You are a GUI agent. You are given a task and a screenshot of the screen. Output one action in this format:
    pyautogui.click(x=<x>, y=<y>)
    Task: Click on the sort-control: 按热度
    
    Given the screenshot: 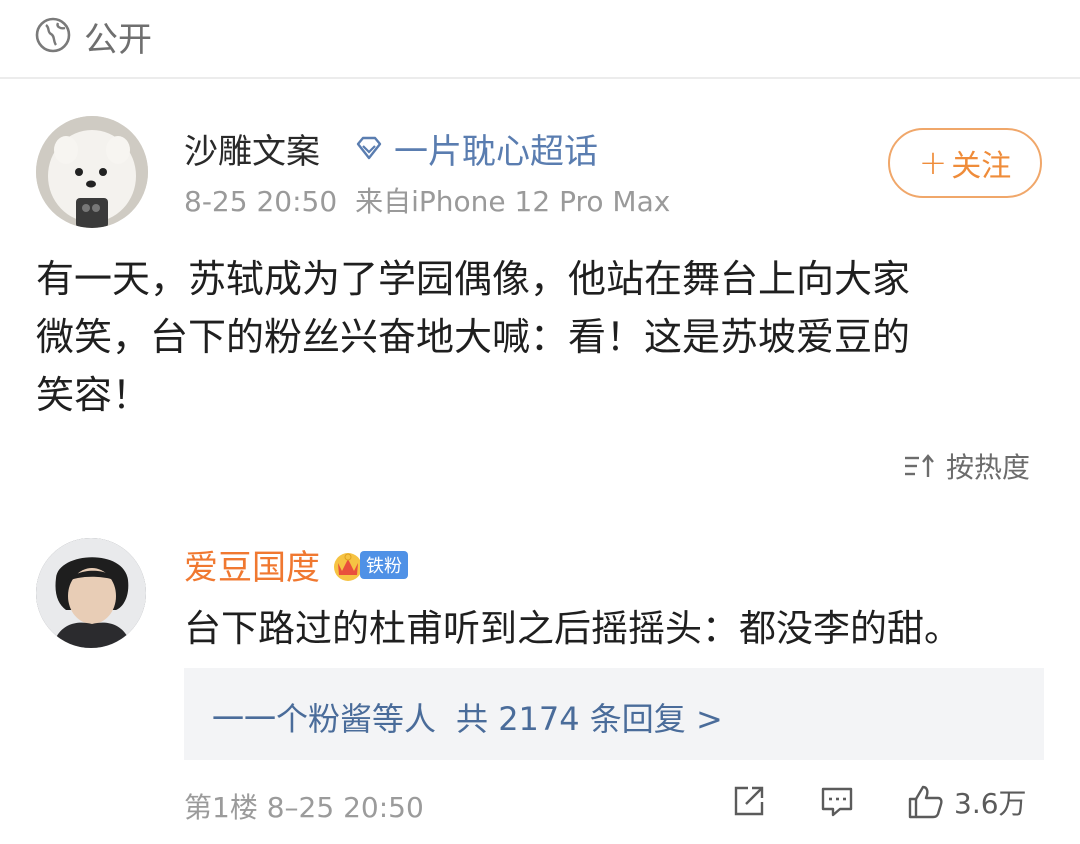 What is the action you would take?
    pyautogui.click(x=966, y=466)
    